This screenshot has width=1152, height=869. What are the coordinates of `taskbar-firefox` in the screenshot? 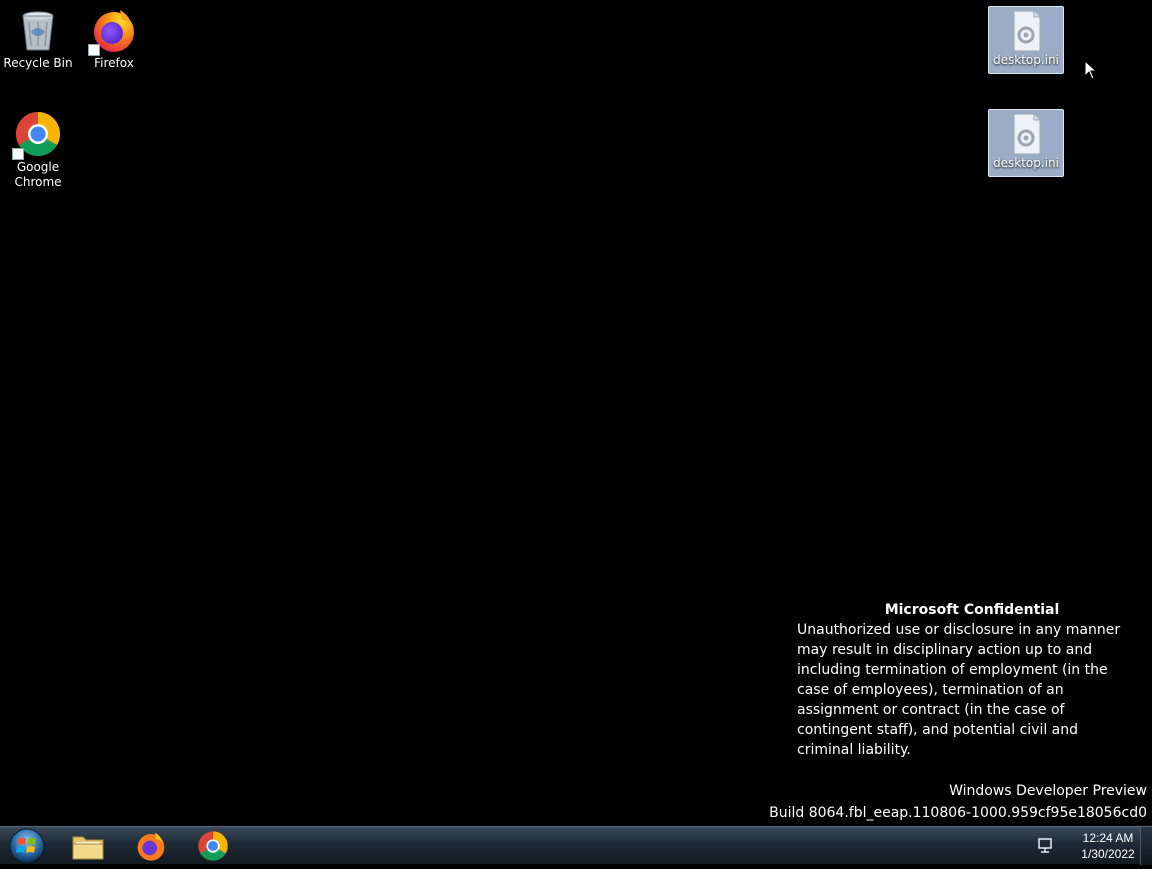 It's located at (151, 846).